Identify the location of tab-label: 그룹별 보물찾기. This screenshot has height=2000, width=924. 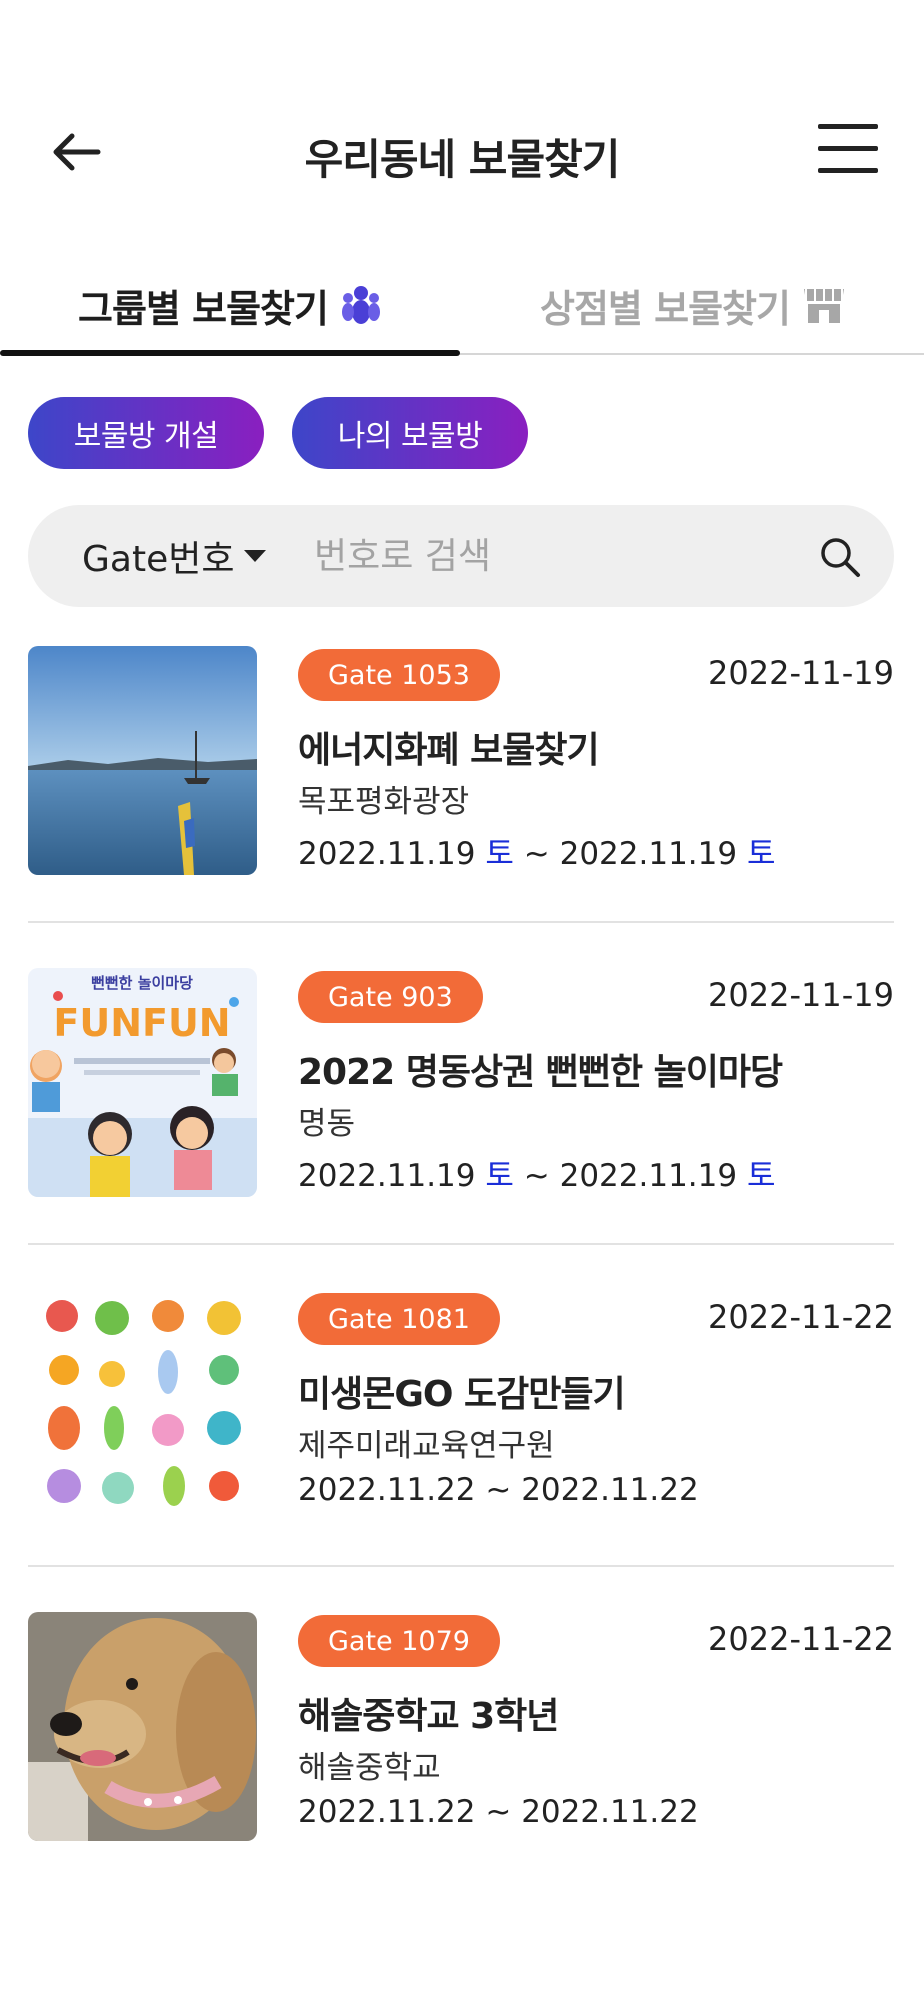
(203, 308).